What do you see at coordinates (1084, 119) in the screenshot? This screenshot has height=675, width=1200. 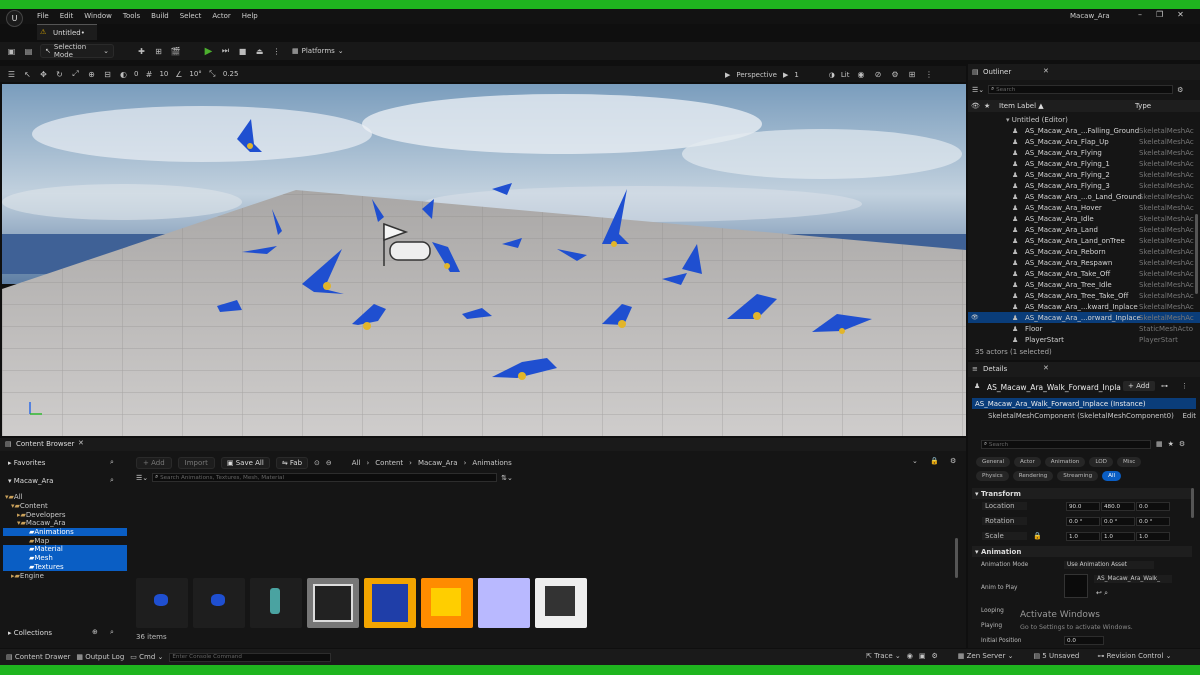 I see `outliner-root: ▾ Untitled (Editor)` at bounding box center [1084, 119].